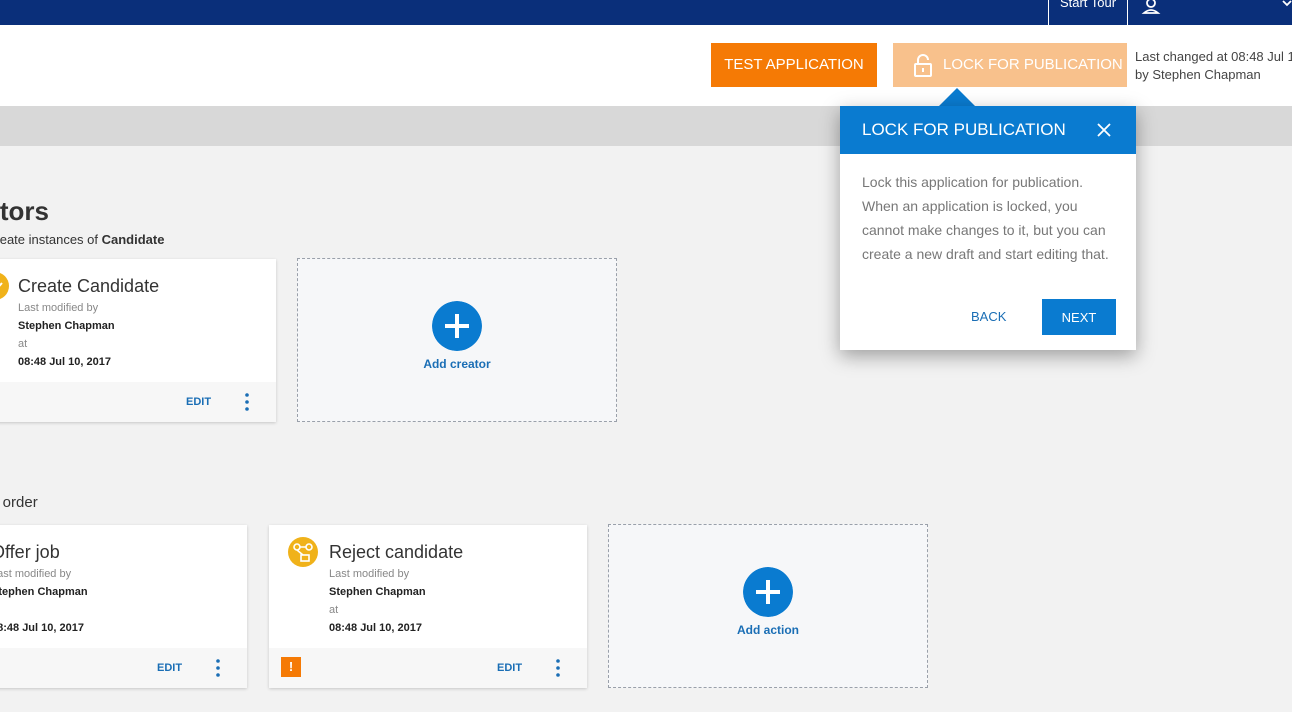 The width and height of the screenshot is (1292, 722). I want to click on user-icon, so click(1151, 7).